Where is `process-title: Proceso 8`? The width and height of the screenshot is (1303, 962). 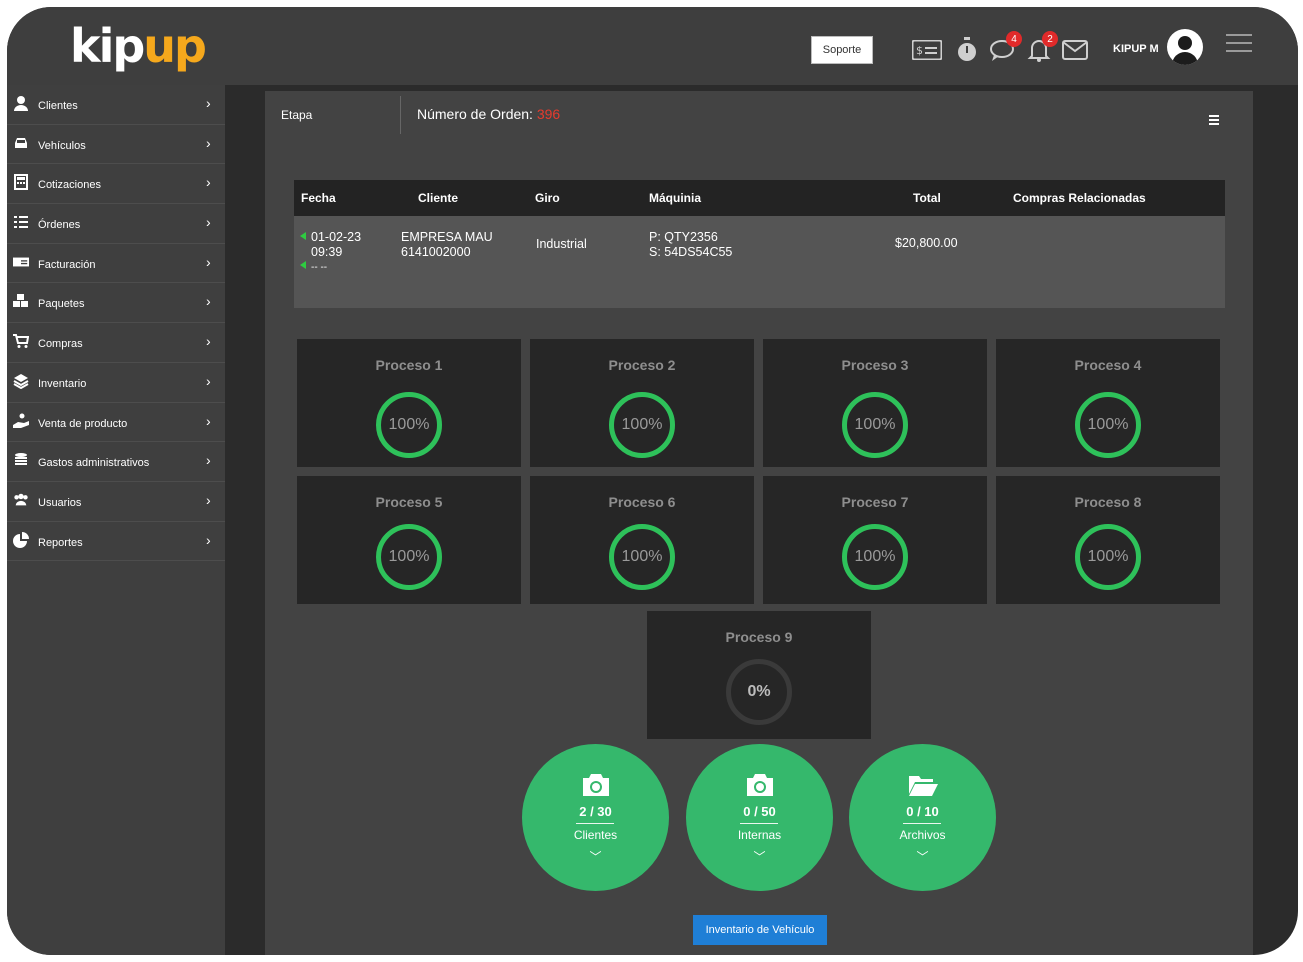 process-title: Proceso 8 is located at coordinates (1108, 502).